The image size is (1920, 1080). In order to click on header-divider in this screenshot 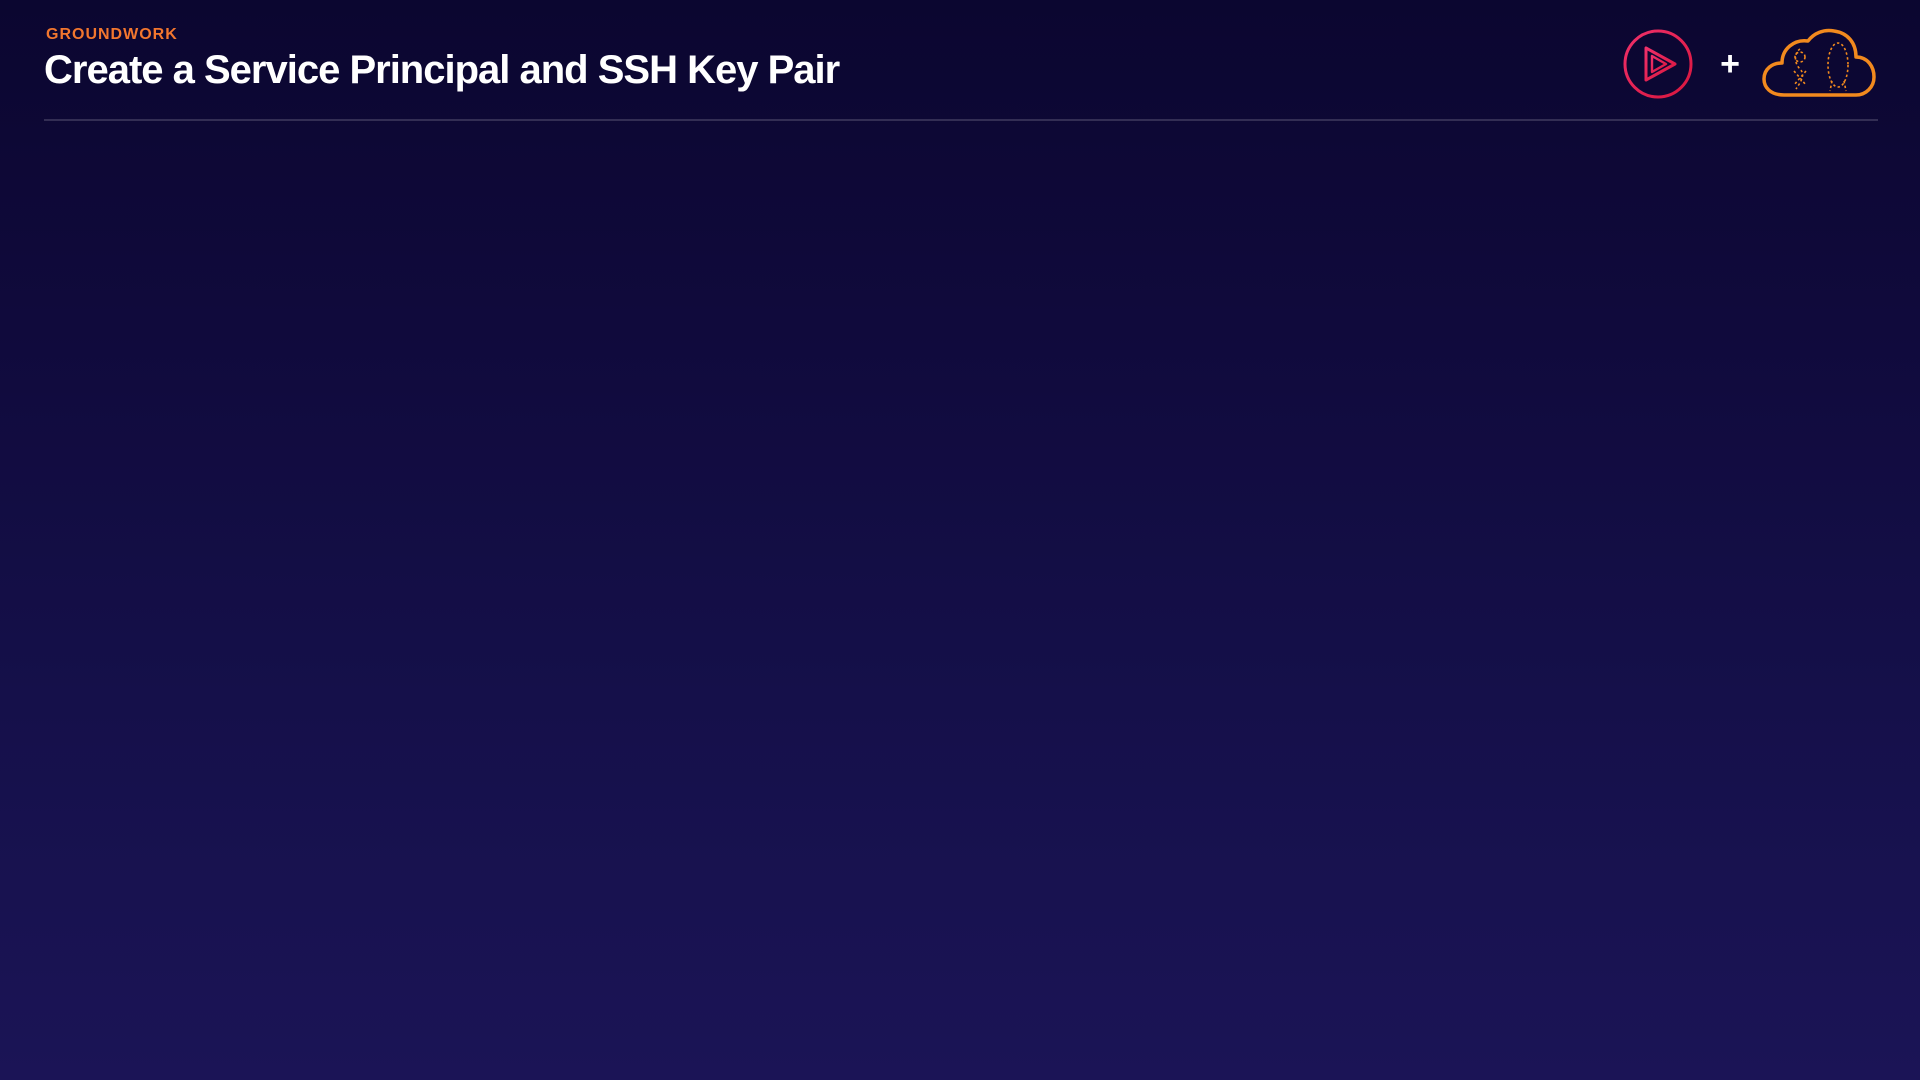, I will do `click(961, 120)`.